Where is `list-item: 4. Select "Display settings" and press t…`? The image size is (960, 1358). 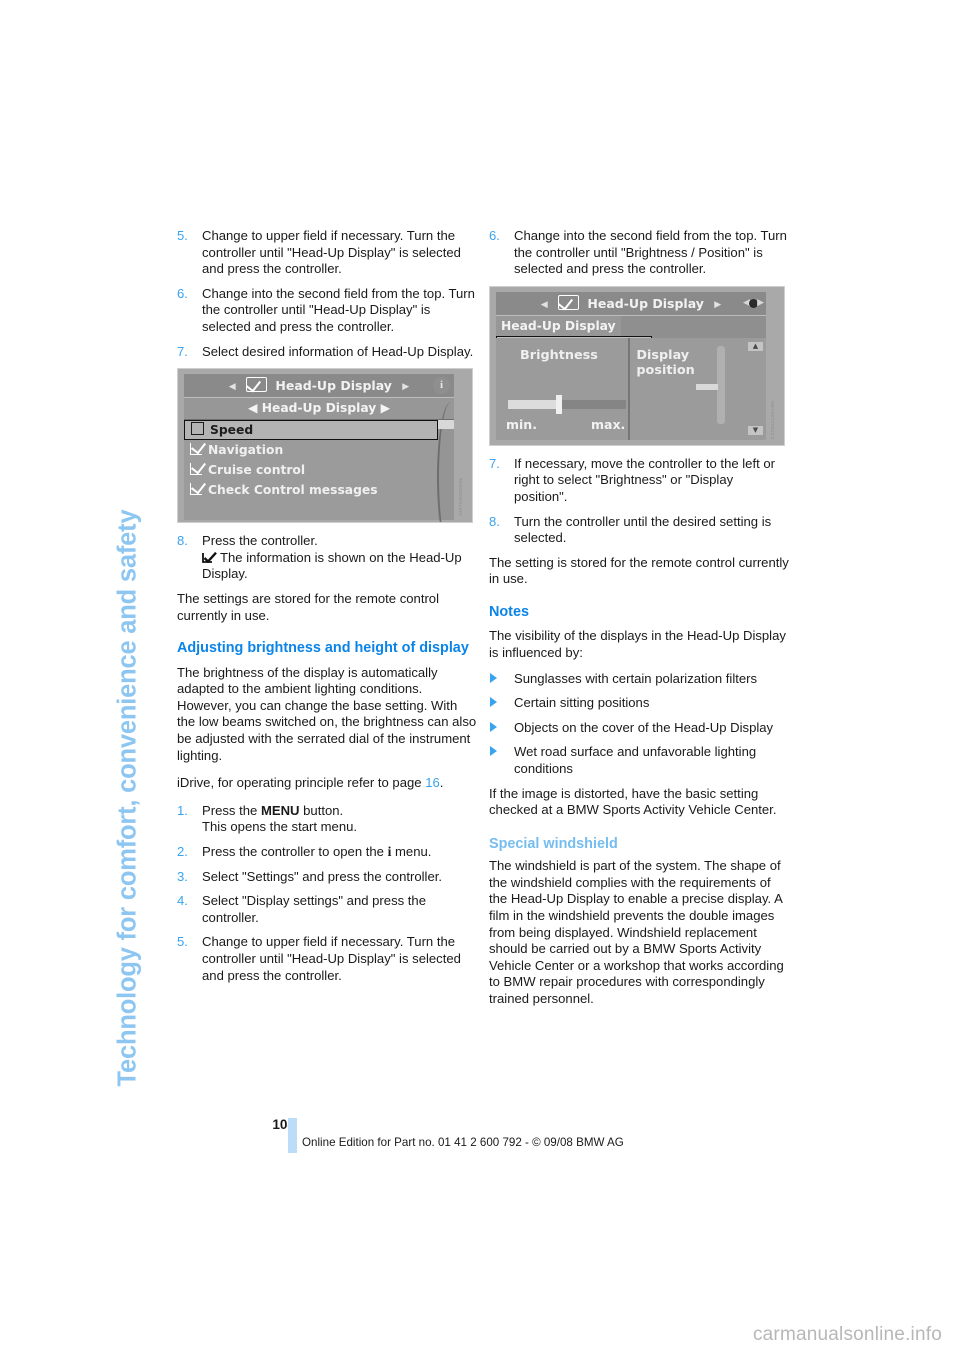 list-item: 4. Select "Display settings" and press t… is located at coordinates (327, 909).